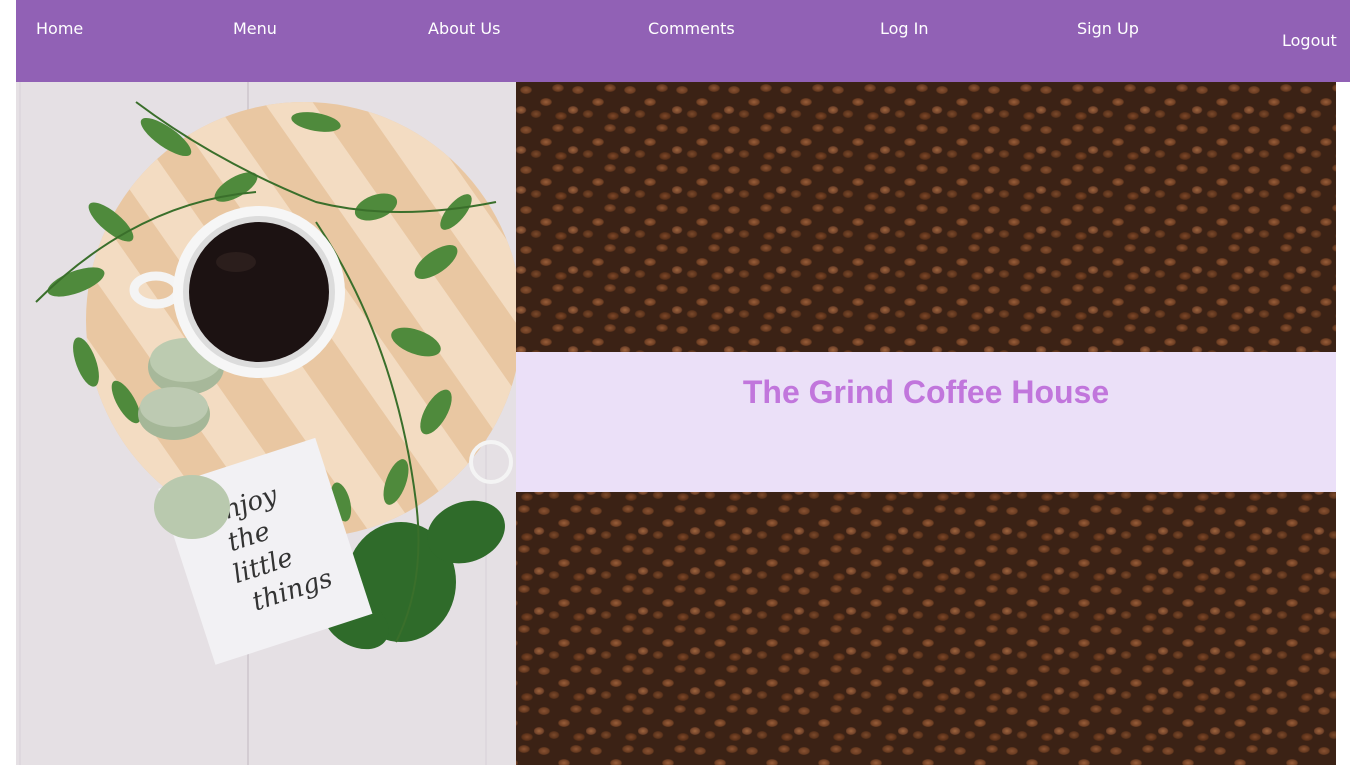 Image resolution: width=1366 pixels, height=765 pixels. What do you see at coordinates (255, 29) in the screenshot?
I see `nav-menu-link: Menu` at bounding box center [255, 29].